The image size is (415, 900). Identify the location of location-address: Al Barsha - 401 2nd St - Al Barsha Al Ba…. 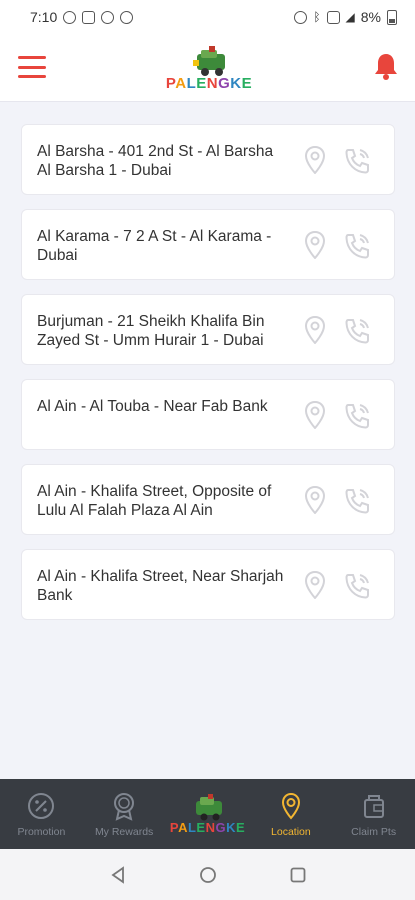
(155, 161).